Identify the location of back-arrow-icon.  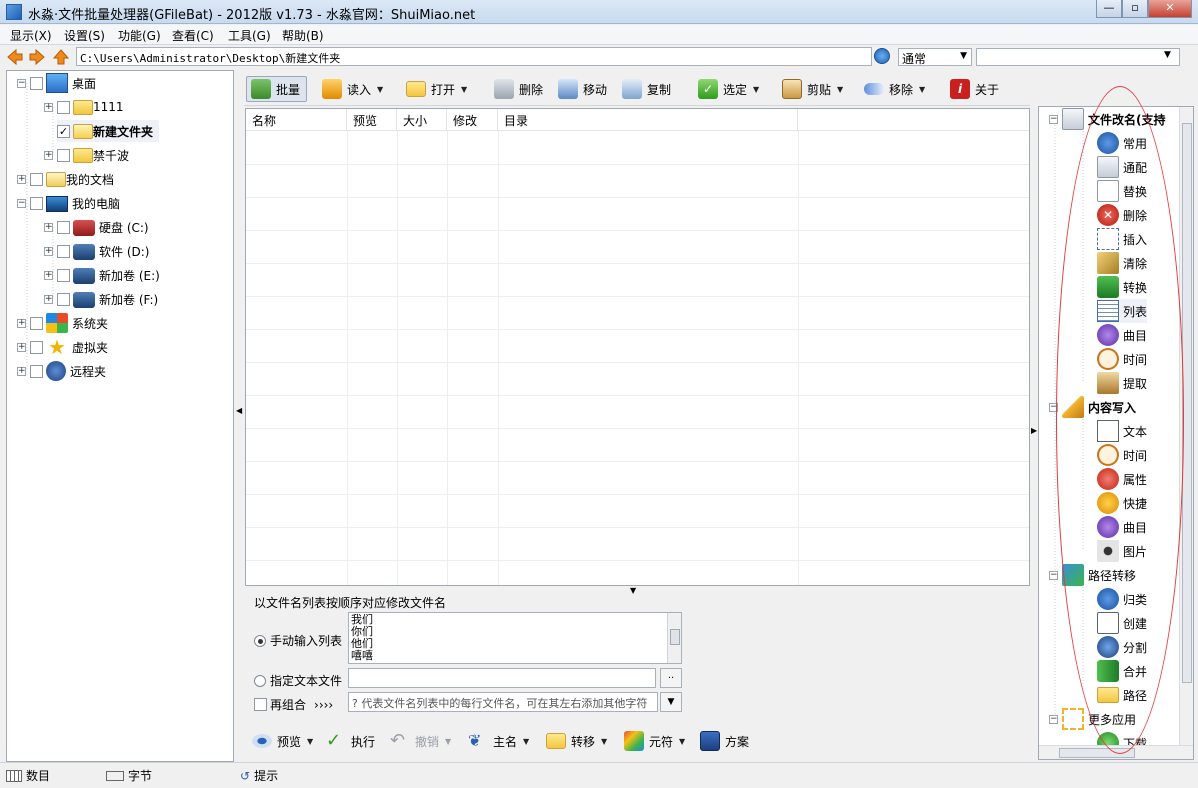
(15, 57).